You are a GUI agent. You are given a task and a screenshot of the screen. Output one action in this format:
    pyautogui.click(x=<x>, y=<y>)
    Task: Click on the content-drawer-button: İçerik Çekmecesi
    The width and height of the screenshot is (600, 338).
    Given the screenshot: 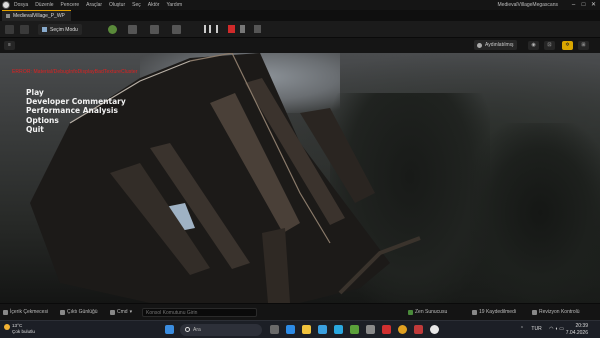 What is the action you would take?
    pyautogui.click(x=25, y=312)
    